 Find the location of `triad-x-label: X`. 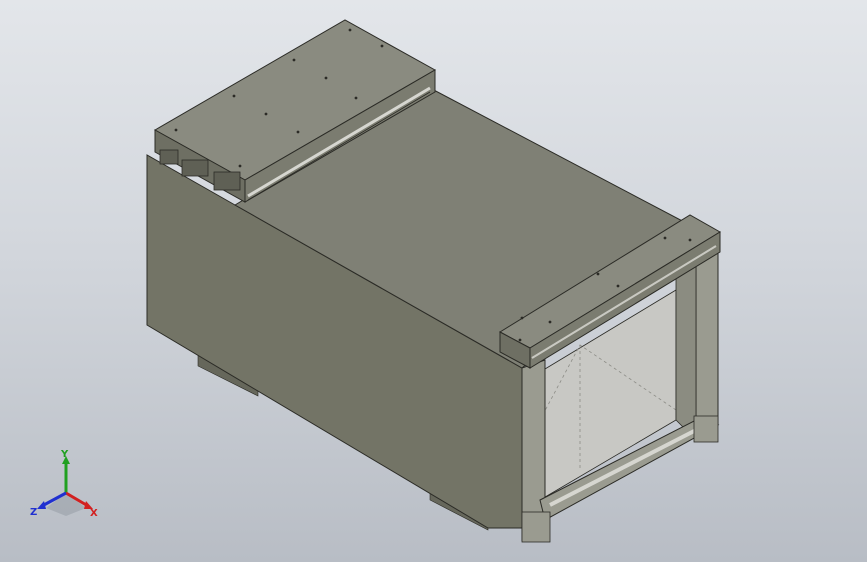

triad-x-label: X is located at coordinates (94, 513).